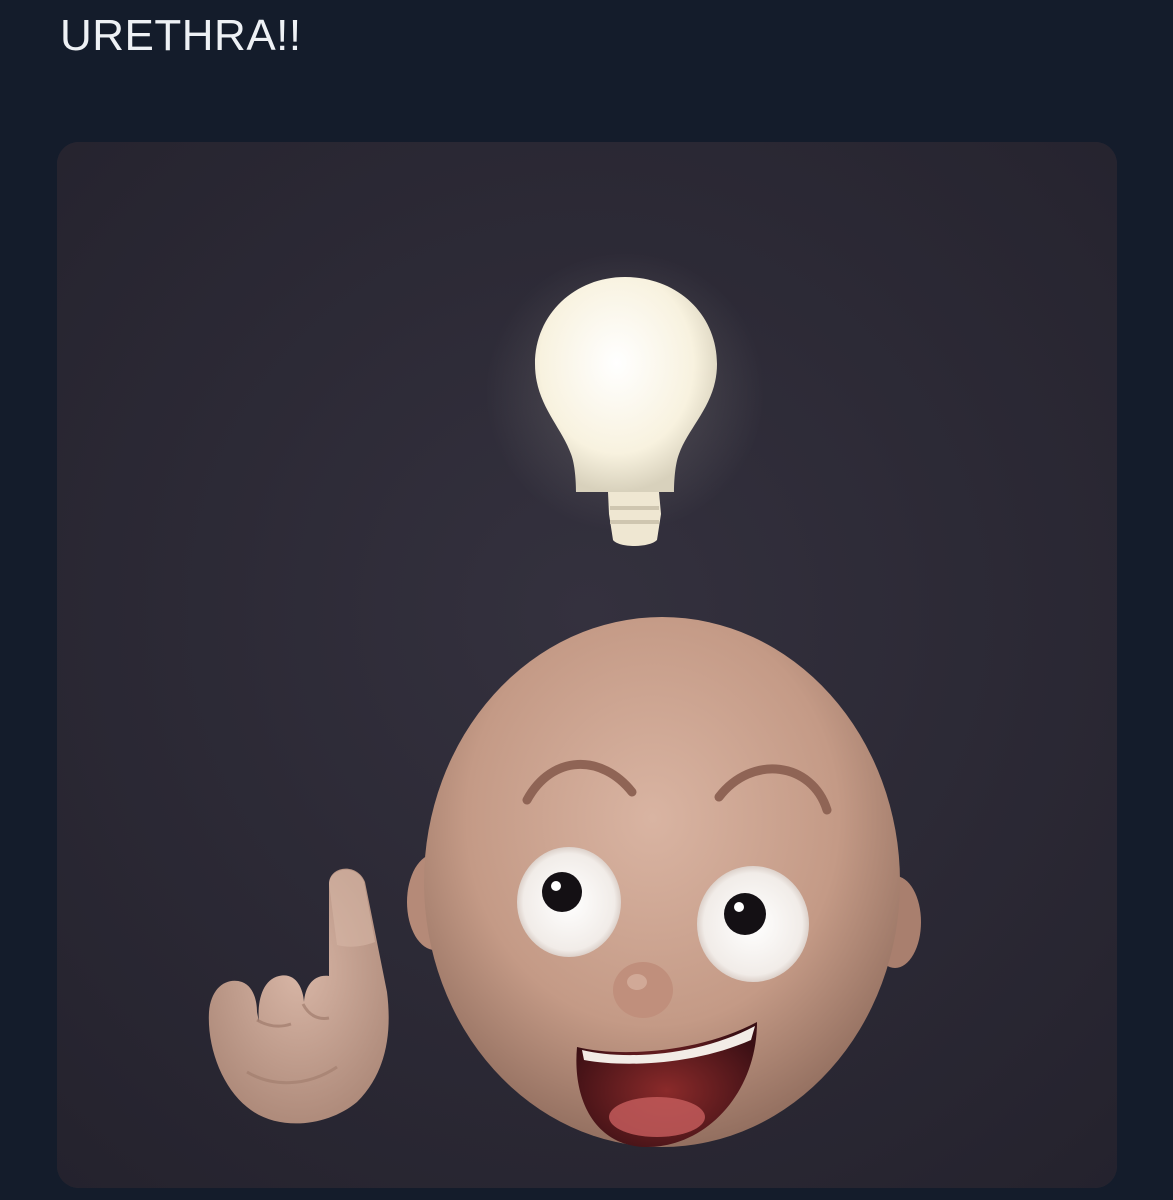 The height and width of the screenshot is (1200, 1173). What do you see at coordinates (569, 902) in the screenshot?
I see `left-eye` at bounding box center [569, 902].